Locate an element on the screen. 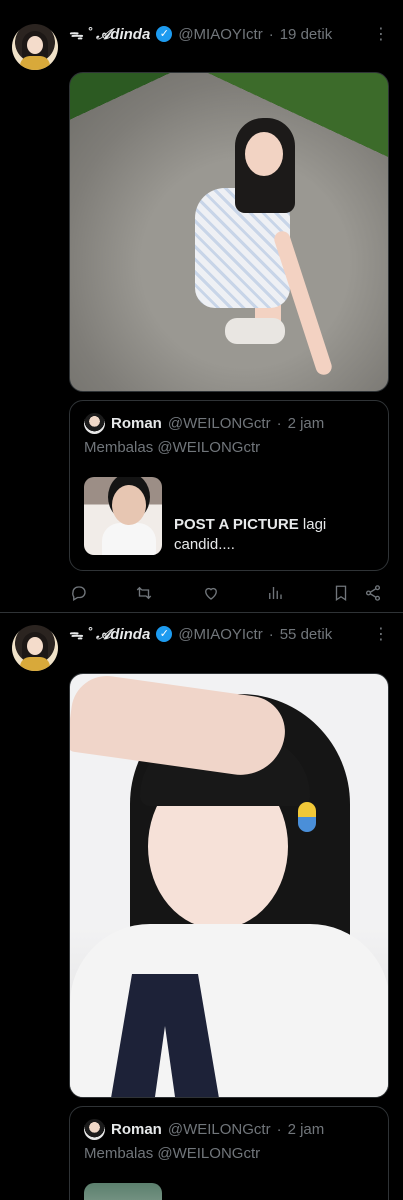 This screenshot has height=1200, width=403. tweet-header: ᯓ ˚ 𝒜dinda ✓ @MIAOYIctr · 19 detik is located at coordinates (200, 34).